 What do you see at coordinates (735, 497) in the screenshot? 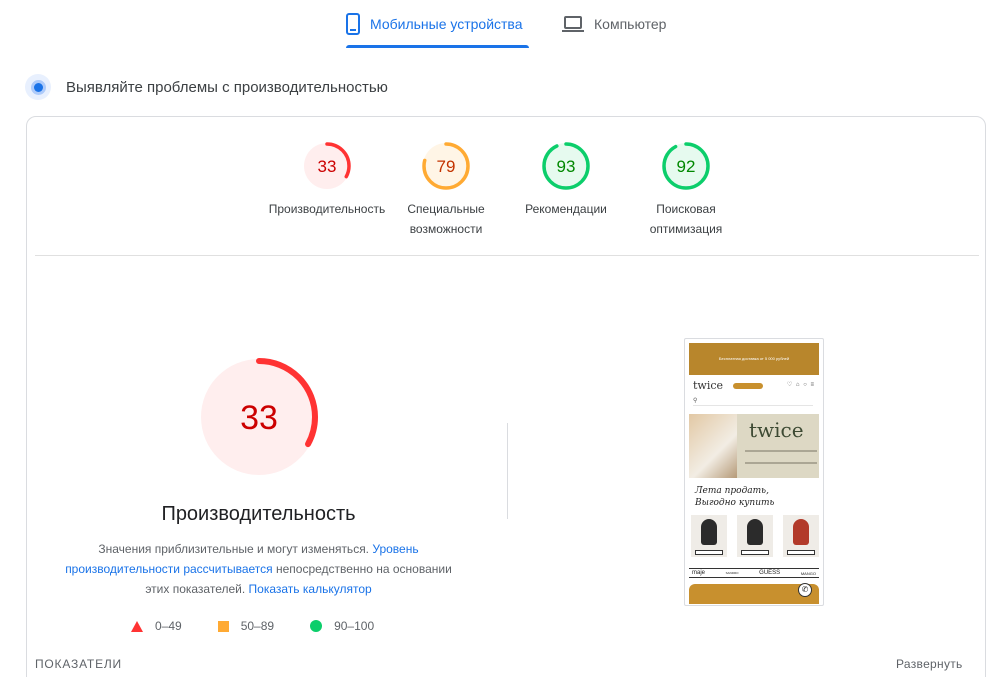
I see `thumb-script: Лета продать, Выгодно купить` at bounding box center [735, 497].